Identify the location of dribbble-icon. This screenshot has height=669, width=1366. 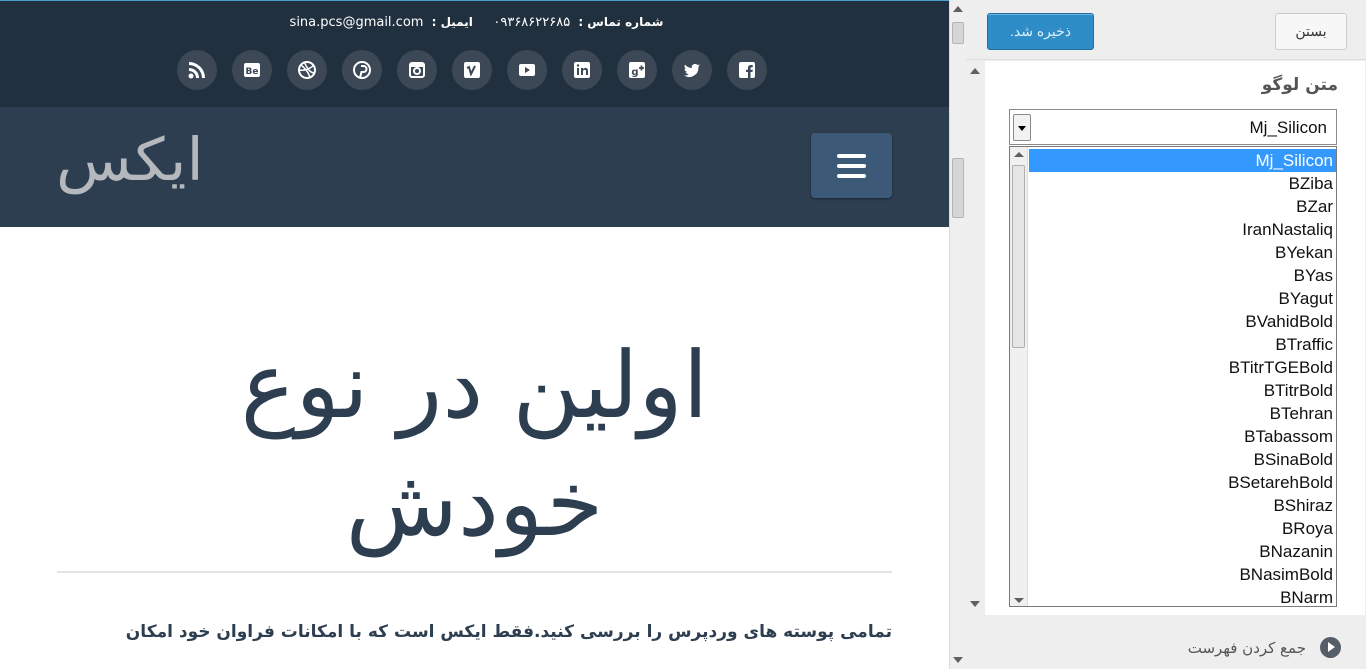
(307, 70).